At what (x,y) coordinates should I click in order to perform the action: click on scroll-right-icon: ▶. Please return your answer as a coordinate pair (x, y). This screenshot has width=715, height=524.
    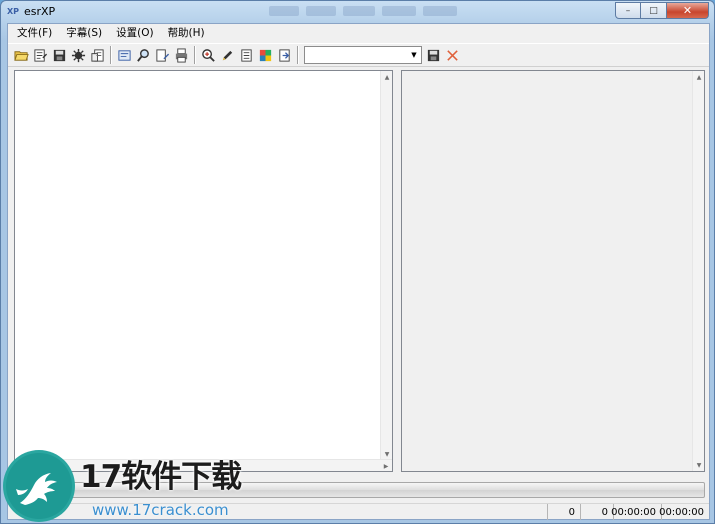
    Looking at the image, I should click on (386, 466).